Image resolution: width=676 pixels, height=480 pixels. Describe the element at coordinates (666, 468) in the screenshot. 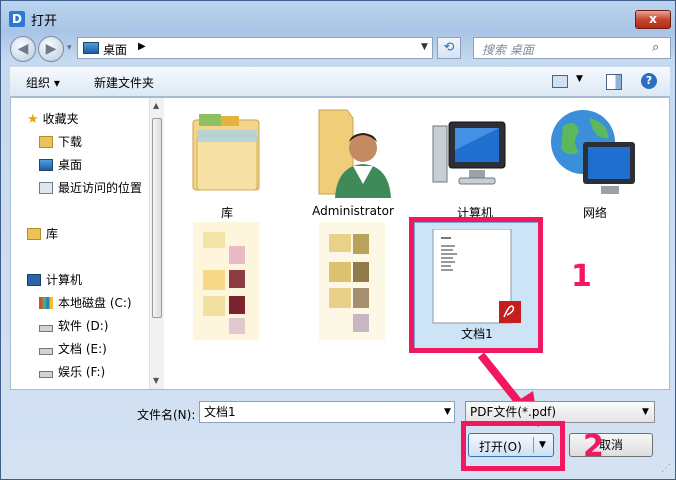

I see `resize-grip-icon: ⋰` at that location.